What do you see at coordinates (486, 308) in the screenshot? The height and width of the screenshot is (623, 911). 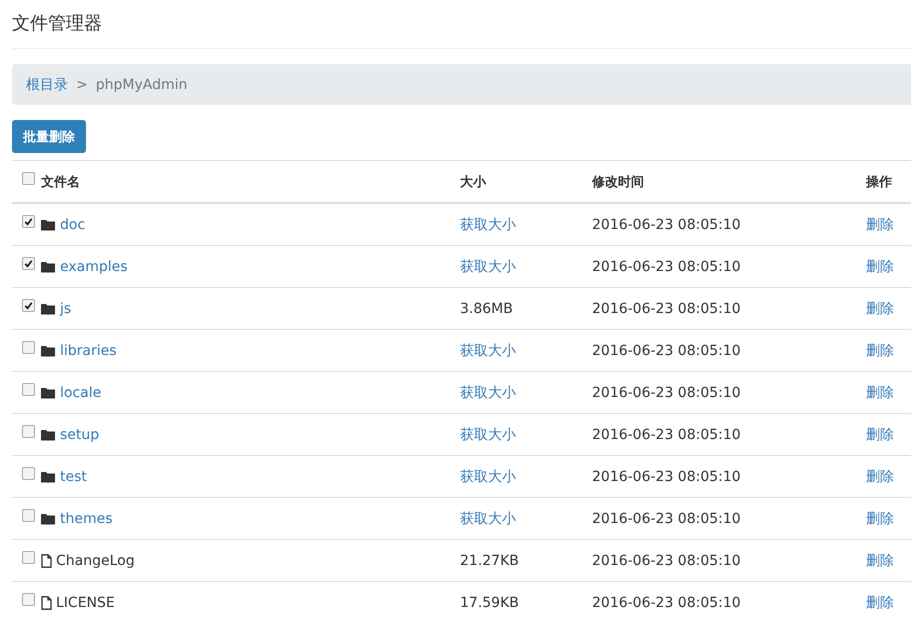 I see `file-size: 3.86MB` at bounding box center [486, 308].